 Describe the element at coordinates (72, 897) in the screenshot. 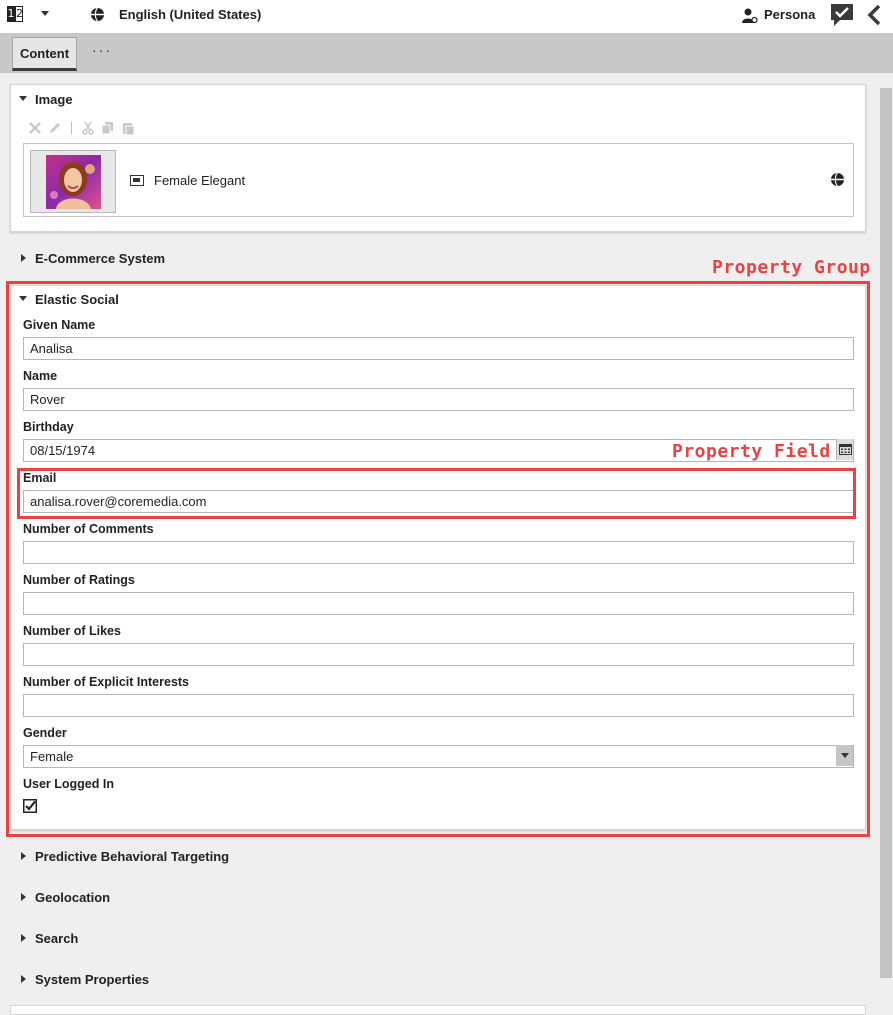

I see `geolocation-group-title: Geolocation` at that location.